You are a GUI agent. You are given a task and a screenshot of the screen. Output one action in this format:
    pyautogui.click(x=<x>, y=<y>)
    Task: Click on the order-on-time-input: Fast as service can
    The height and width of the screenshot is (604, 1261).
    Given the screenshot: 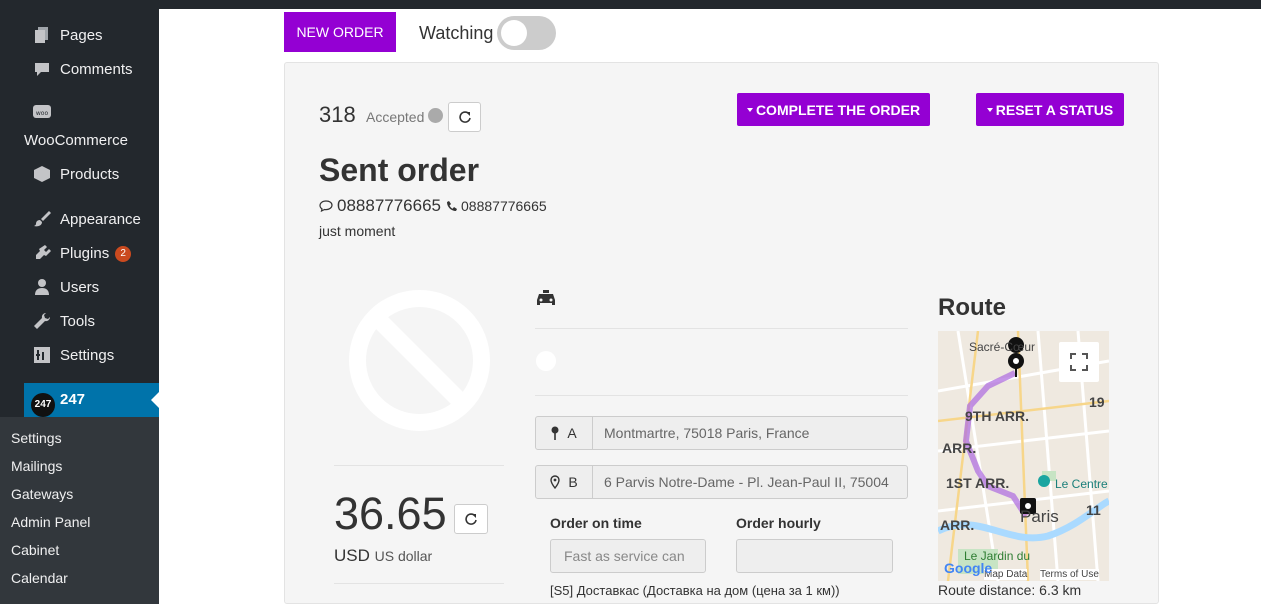 What is the action you would take?
    pyautogui.click(x=628, y=556)
    